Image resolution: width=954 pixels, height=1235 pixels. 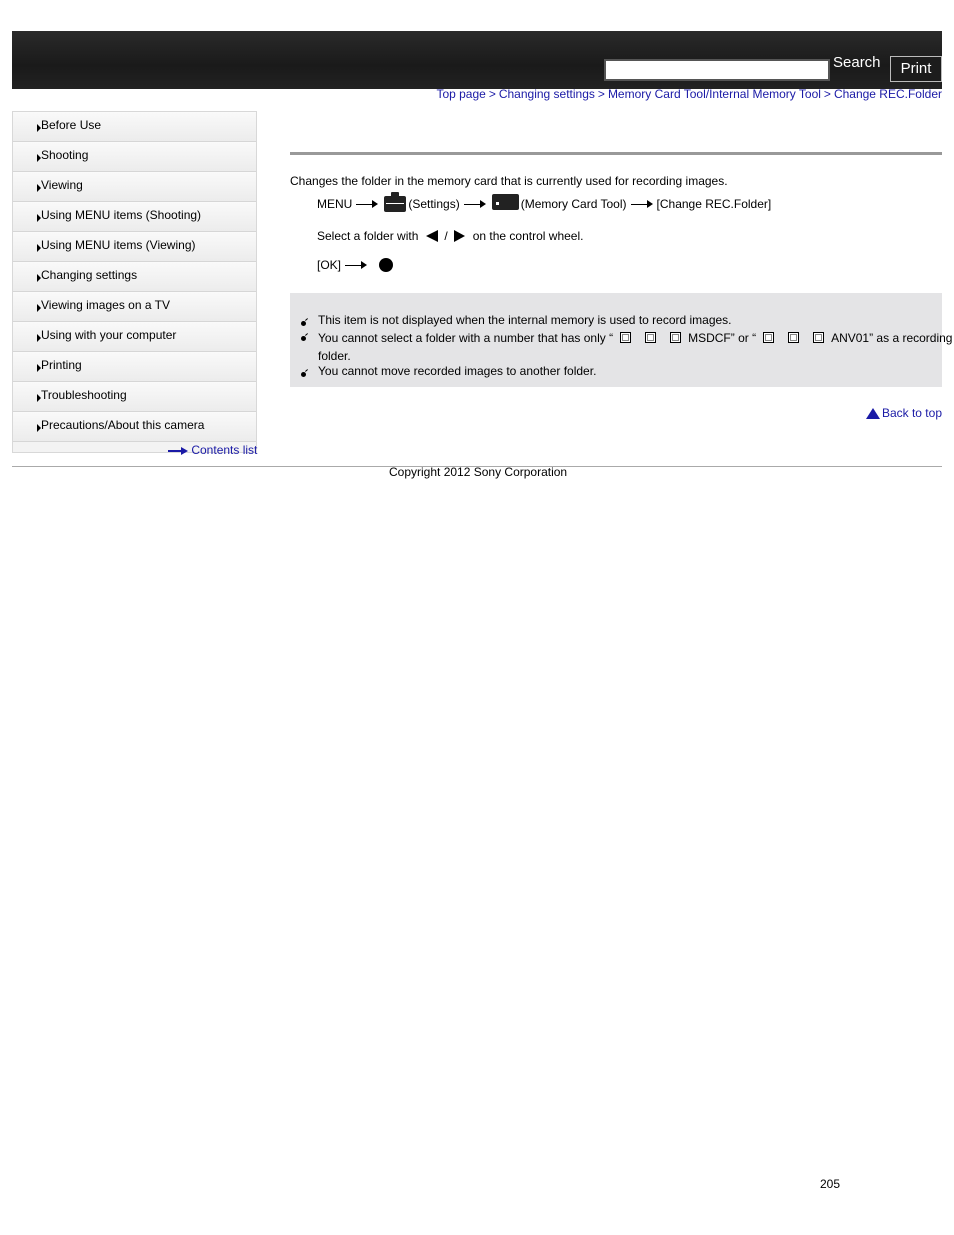 I want to click on copyright-text: Copyright 2012 Sony Corporation, so click(x=478, y=472).